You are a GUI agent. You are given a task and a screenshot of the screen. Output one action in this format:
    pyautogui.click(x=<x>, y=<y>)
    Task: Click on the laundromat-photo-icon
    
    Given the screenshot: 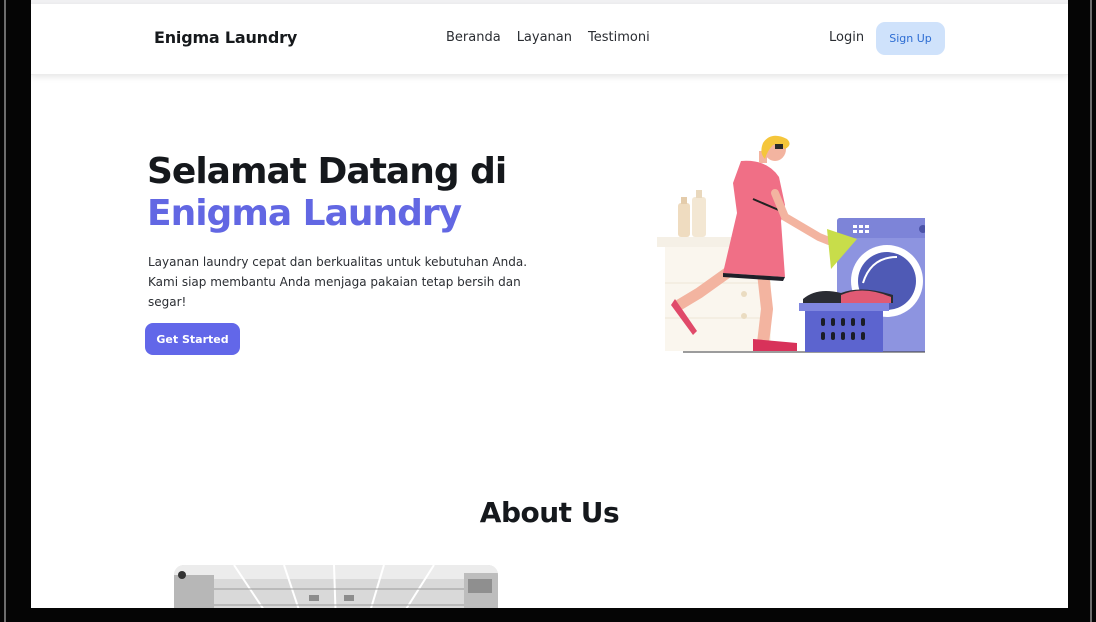 What is the action you would take?
    pyautogui.click(x=336, y=586)
    